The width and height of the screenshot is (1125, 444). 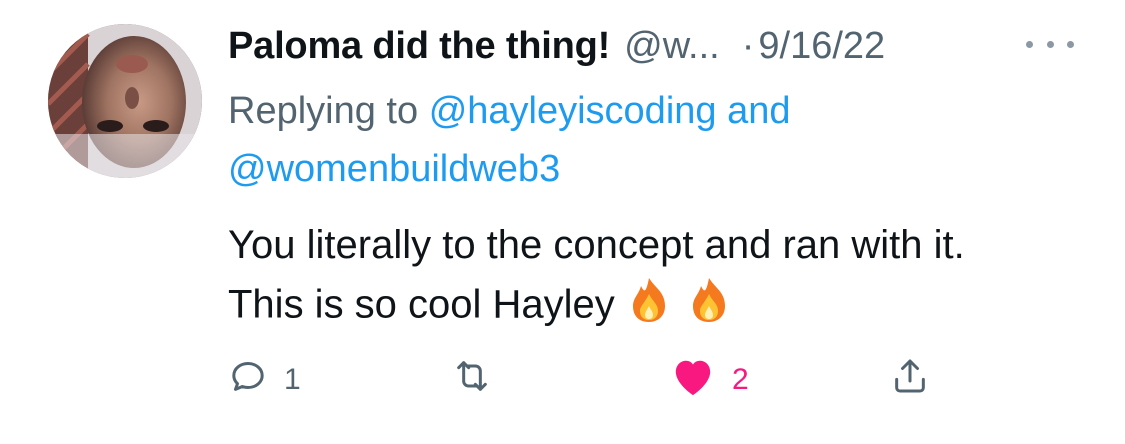 What do you see at coordinates (693, 380) in the screenshot?
I see `heart-icon` at bounding box center [693, 380].